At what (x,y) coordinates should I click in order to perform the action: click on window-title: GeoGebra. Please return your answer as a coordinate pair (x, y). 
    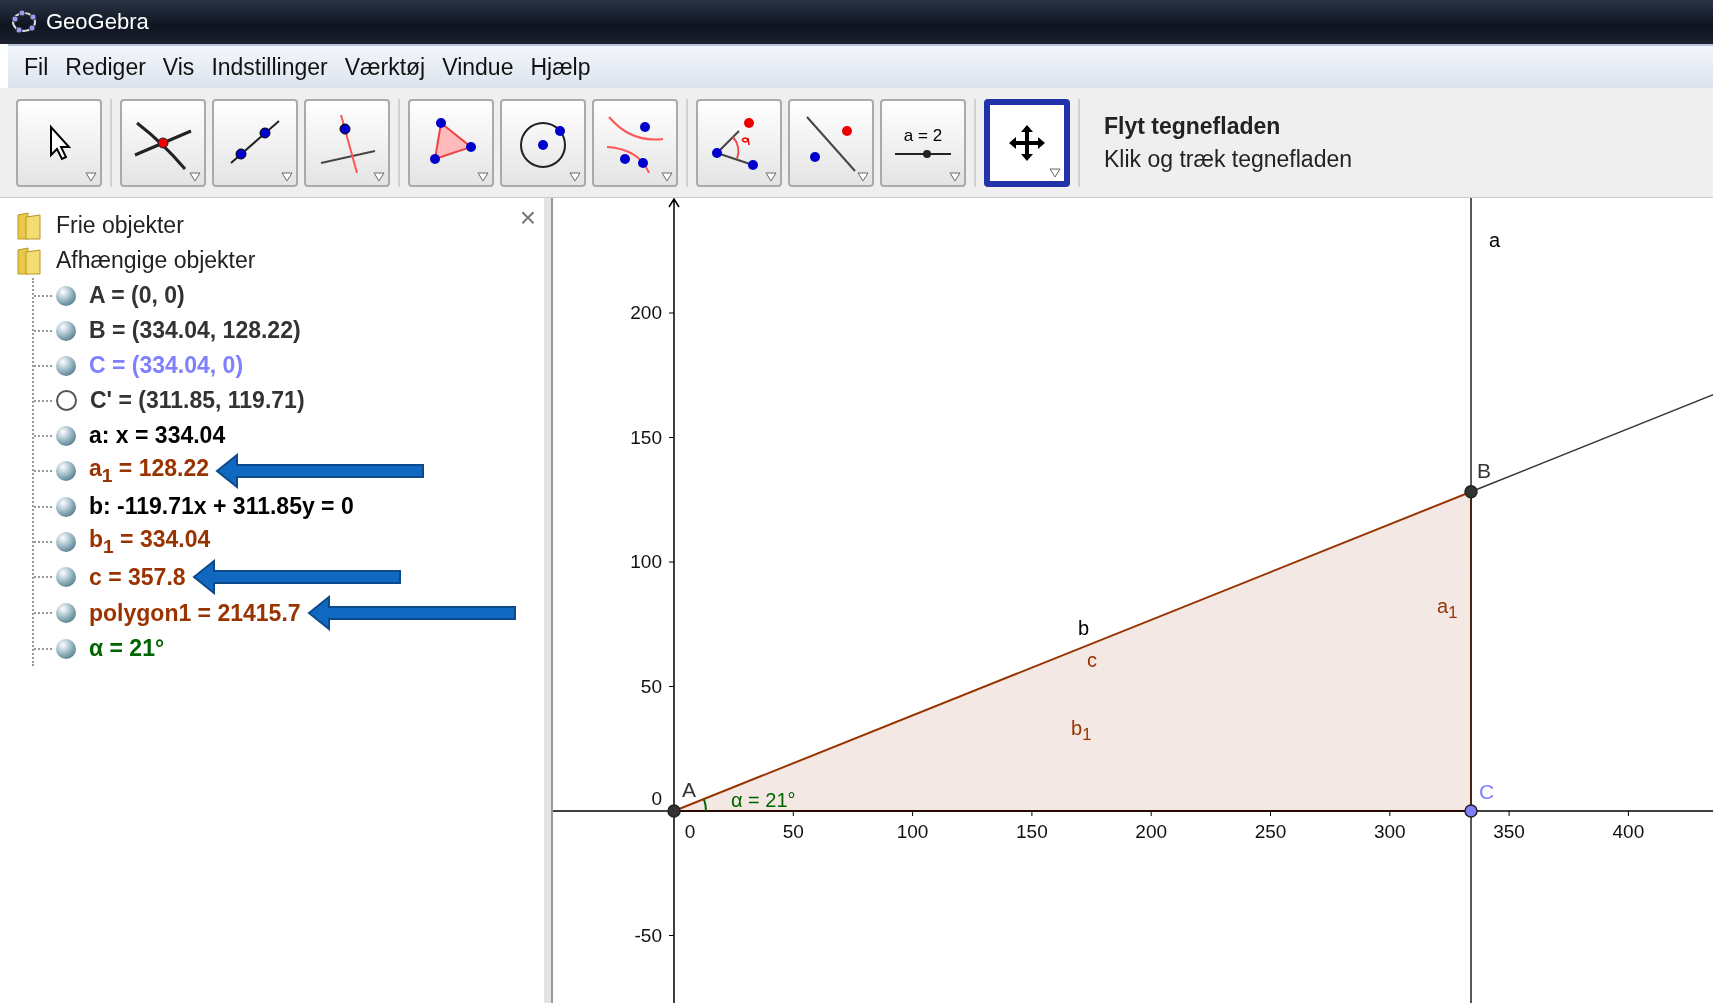
    Looking at the image, I should click on (97, 22).